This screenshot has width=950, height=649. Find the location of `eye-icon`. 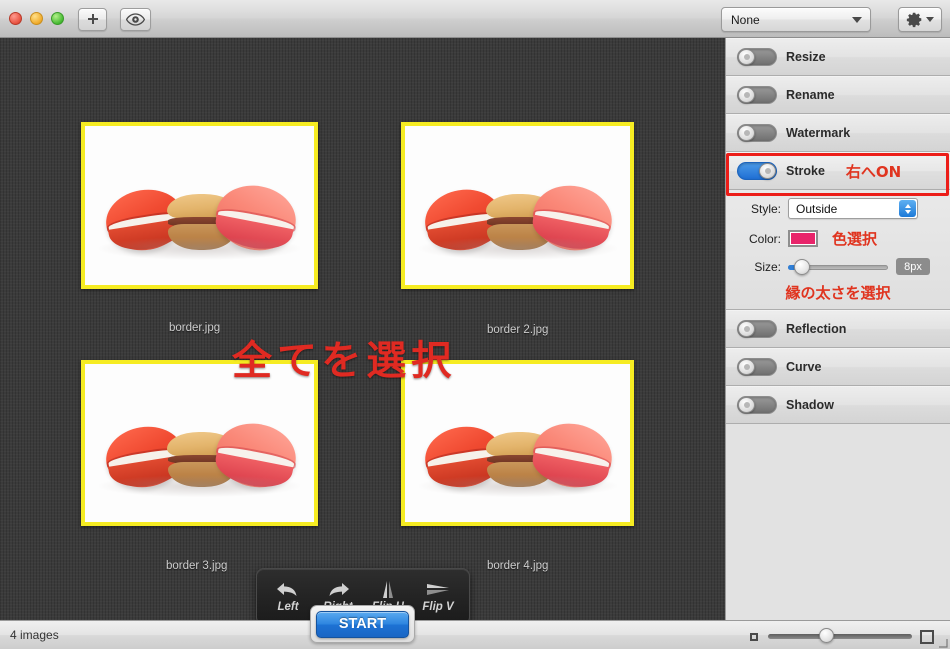

eye-icon is located at coordinates (135, 19).